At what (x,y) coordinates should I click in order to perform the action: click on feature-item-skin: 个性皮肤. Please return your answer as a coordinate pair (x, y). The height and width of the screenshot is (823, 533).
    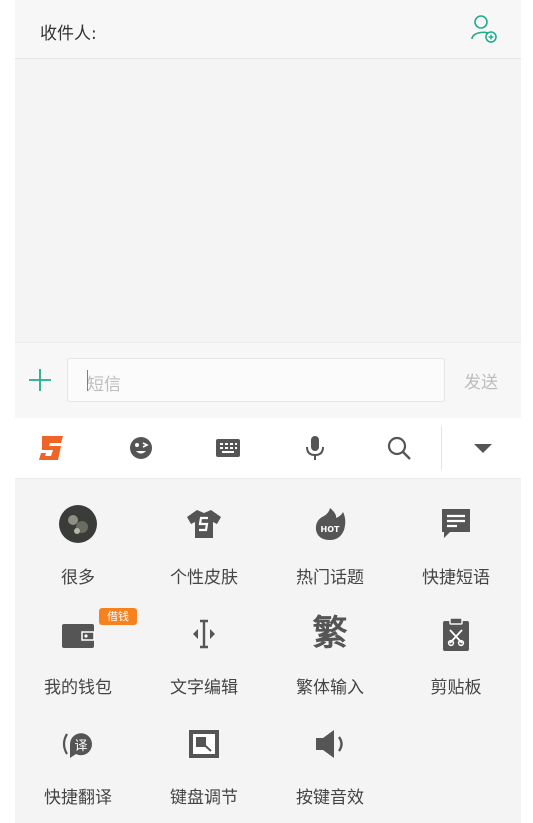
    Looking at the image, I should click on (204, 534).